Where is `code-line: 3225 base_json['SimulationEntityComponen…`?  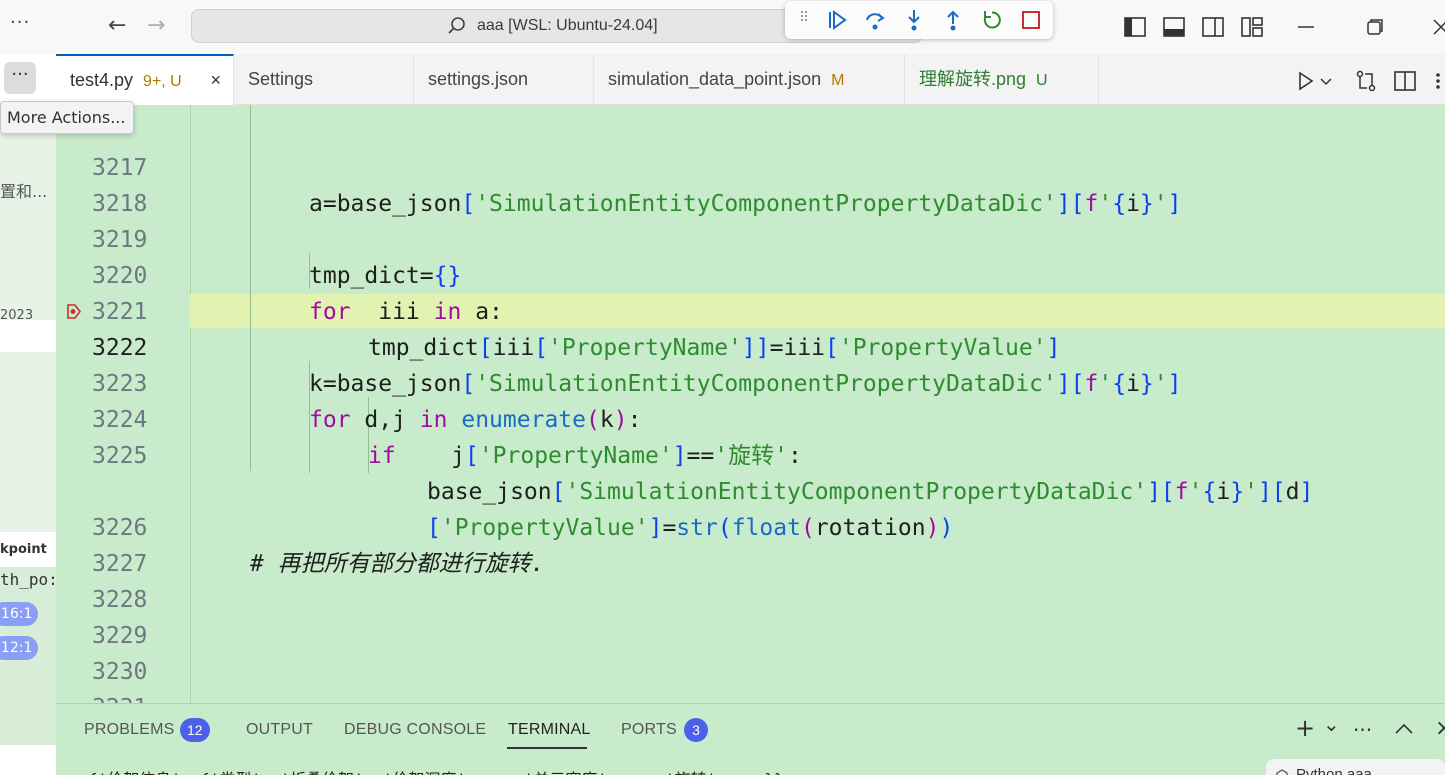 code-line: 3225 base_json['SimulationEntityComponen… is located at coordinates (750, 453).